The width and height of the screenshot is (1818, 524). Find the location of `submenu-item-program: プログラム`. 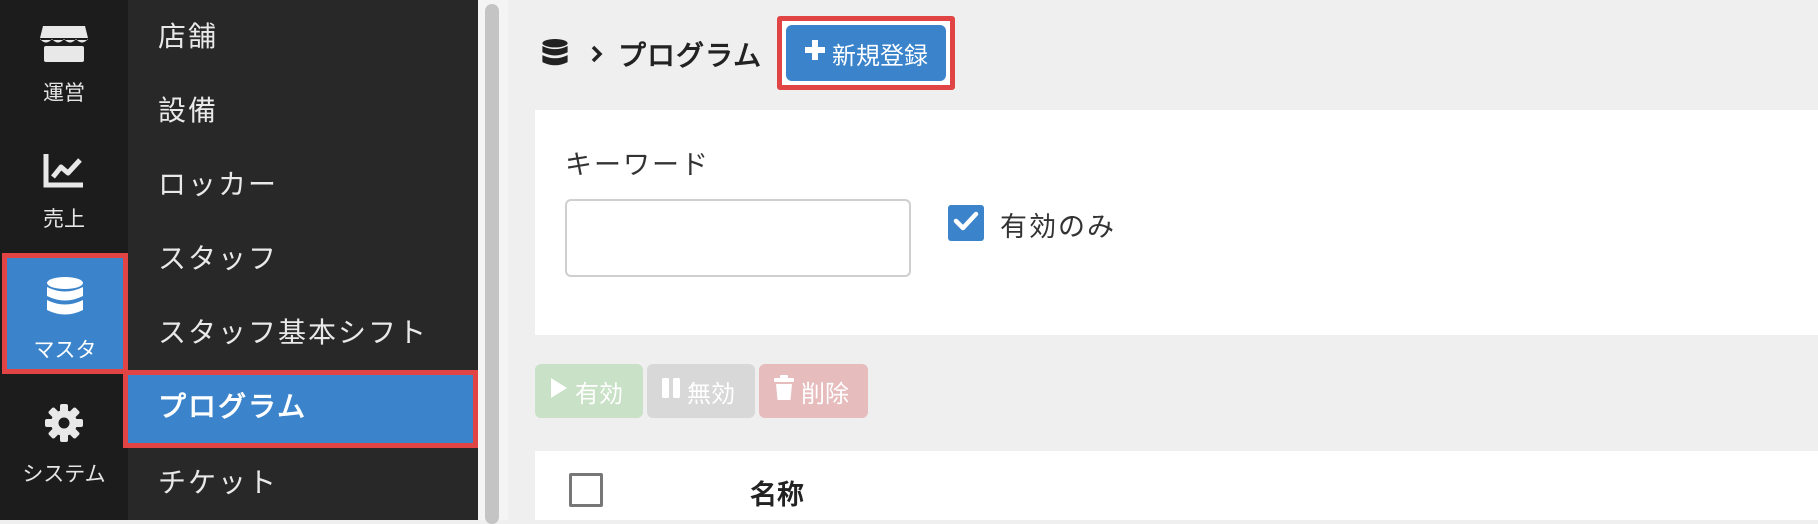

submenu-item-program: プログラム is located at coordinates (300, 409).